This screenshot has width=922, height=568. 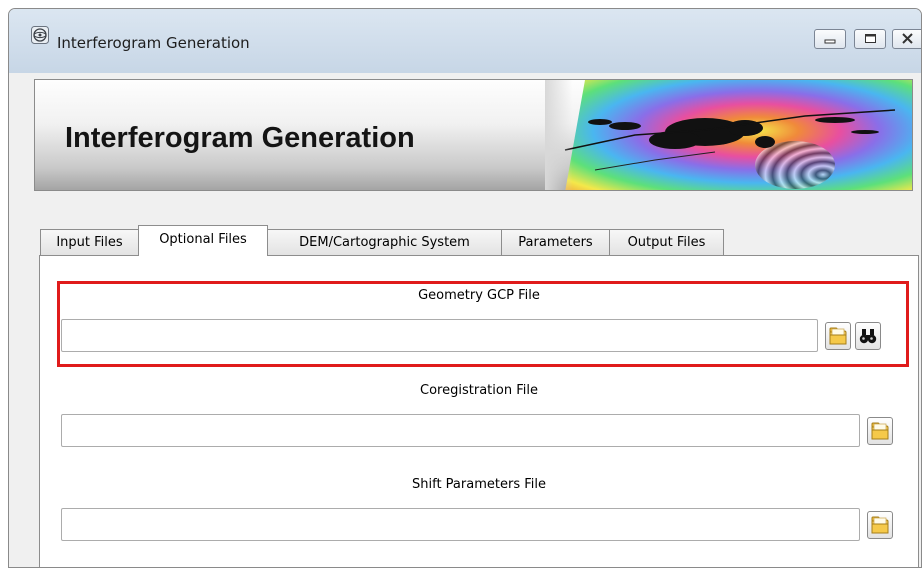 I want to click on close-icon, so click(x=907, y=38).